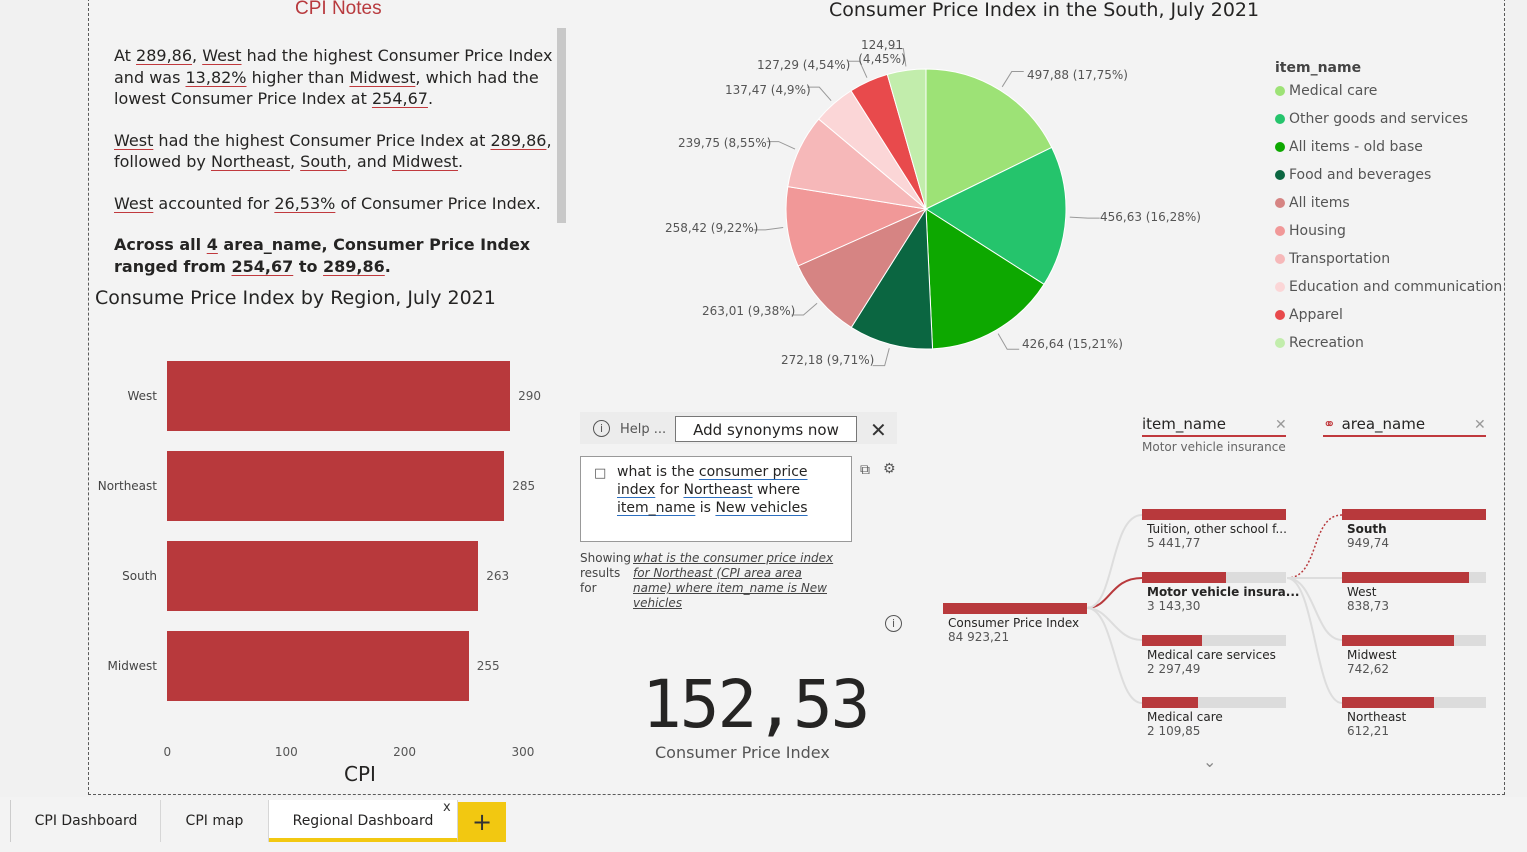 The height and width of the screenshot is (852, 1527). What do you see at coordinates (1368, 543) in the screenshot?
I see `dt-node-value: 949,74` at bounding box center [1368, 543].